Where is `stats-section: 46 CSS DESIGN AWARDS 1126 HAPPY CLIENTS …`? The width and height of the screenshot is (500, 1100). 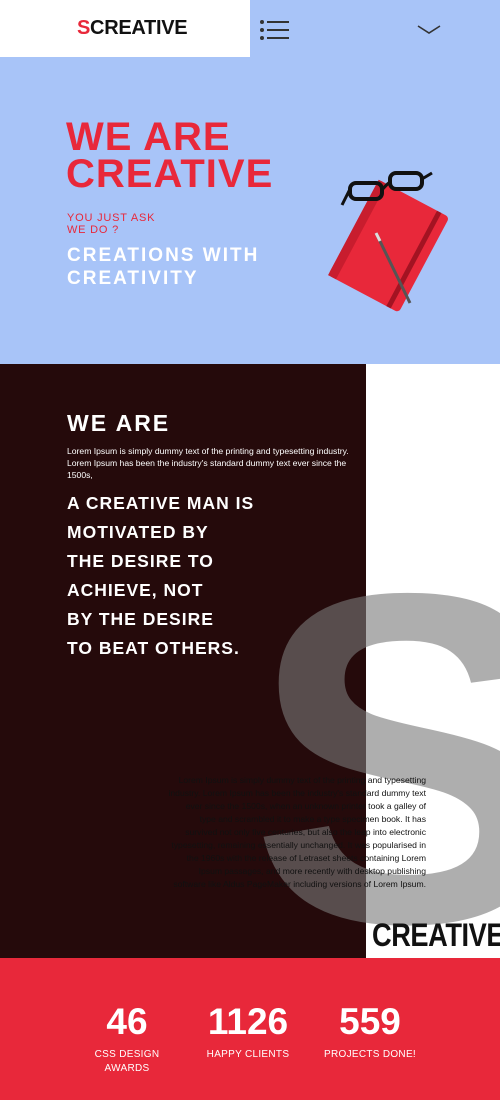 stats-section: 46 CSS DESIGN AWARDS 1126 HAPPY CLIENTS … is located at coordinates (250, 1029).